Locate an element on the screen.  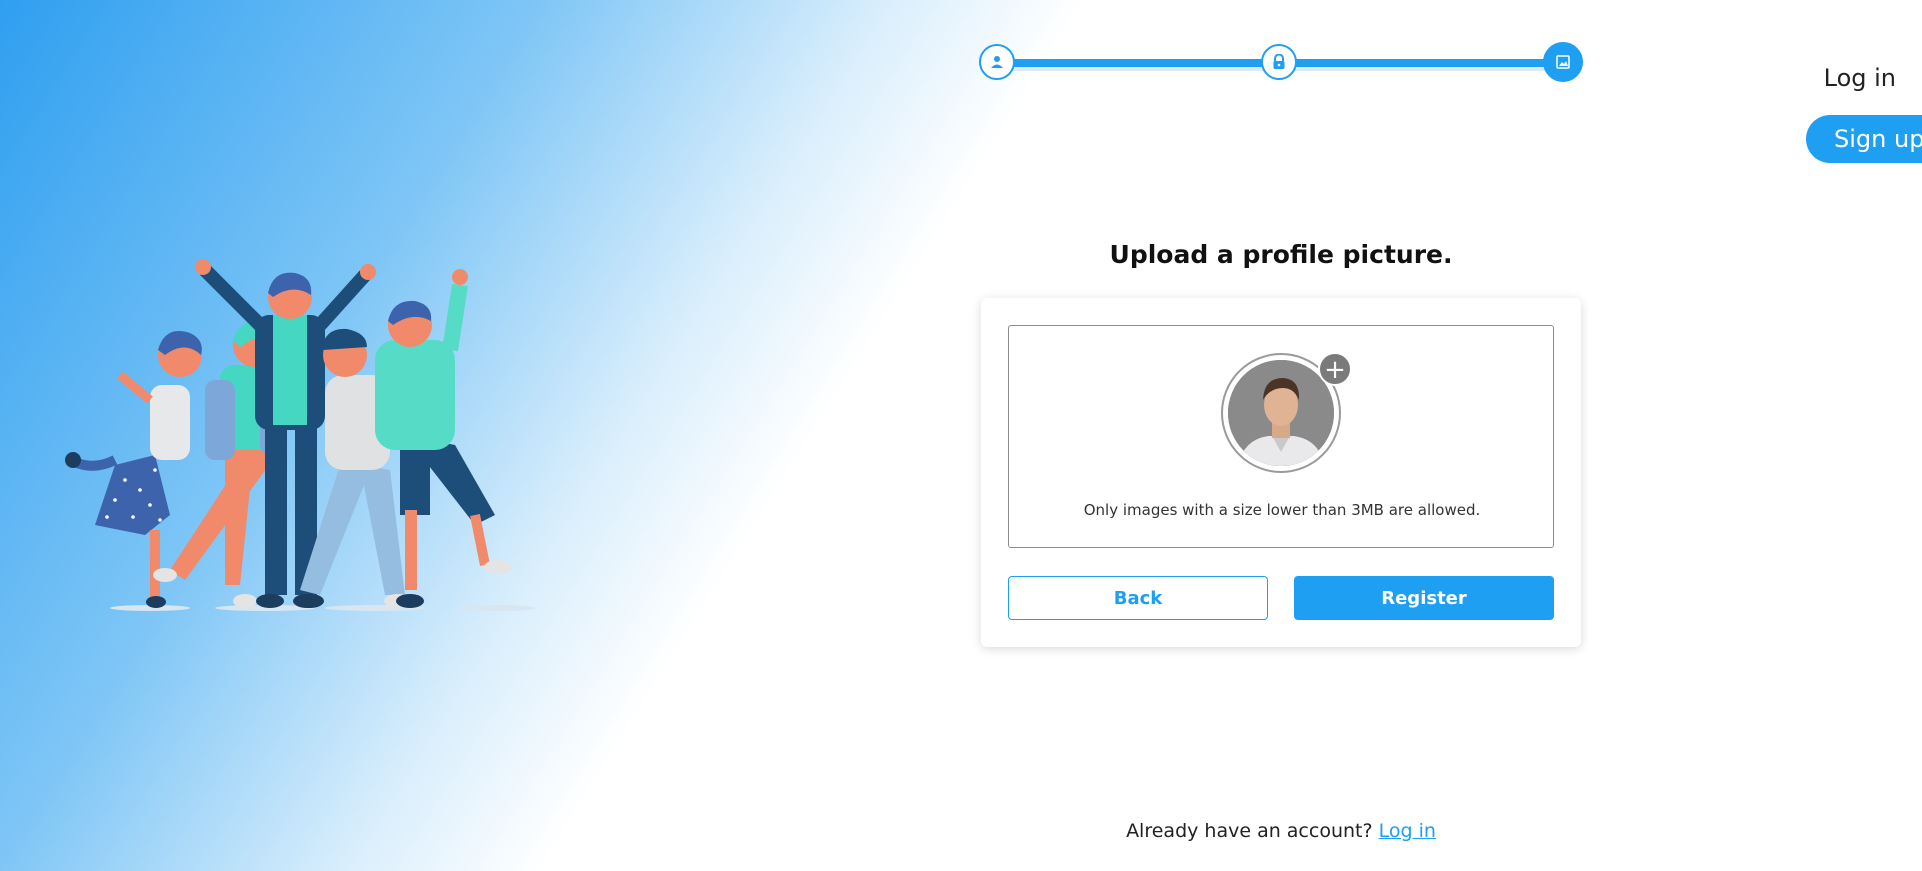
registration-stepper is located at coordinates (1281, 63).